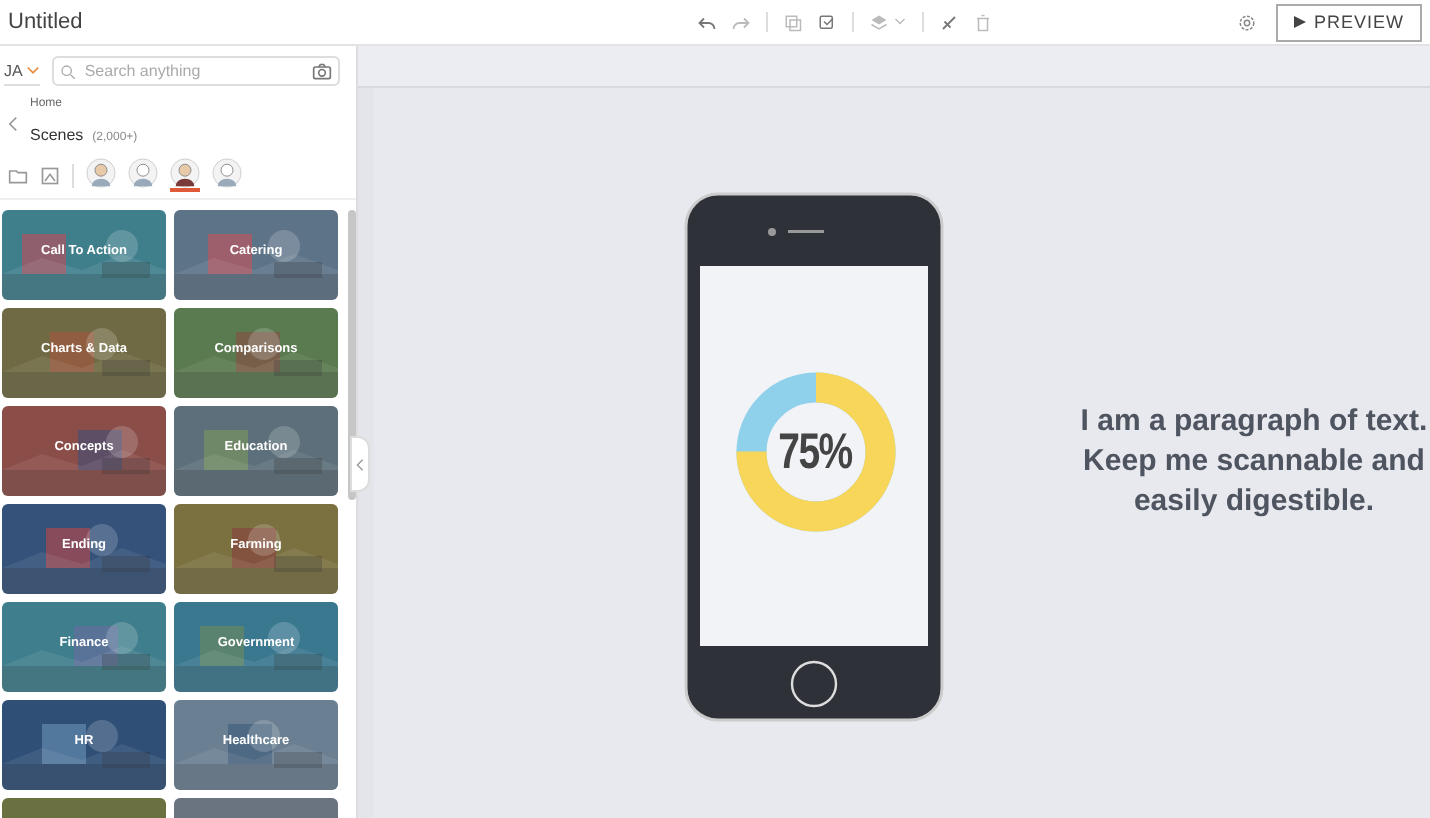  What do you see at coordinates (196, 71) in the screenshot?
I see `search-field: Search anything` at bounding box center [196, 71].